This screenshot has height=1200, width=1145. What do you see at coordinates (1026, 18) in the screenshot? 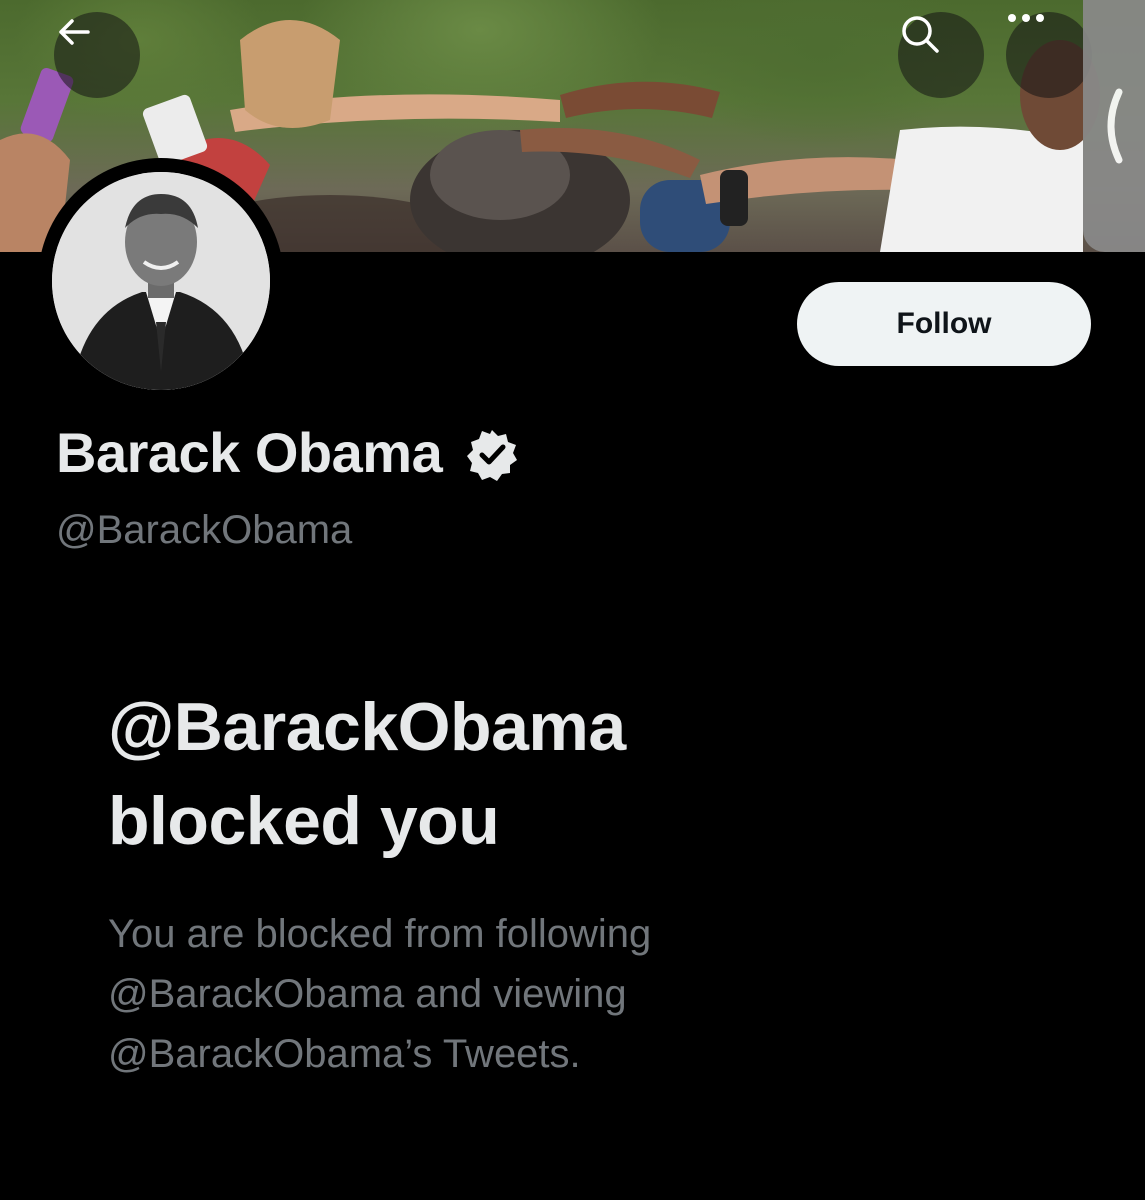
I see `more-horizontal-icon` at bounding box center [1026, 18].